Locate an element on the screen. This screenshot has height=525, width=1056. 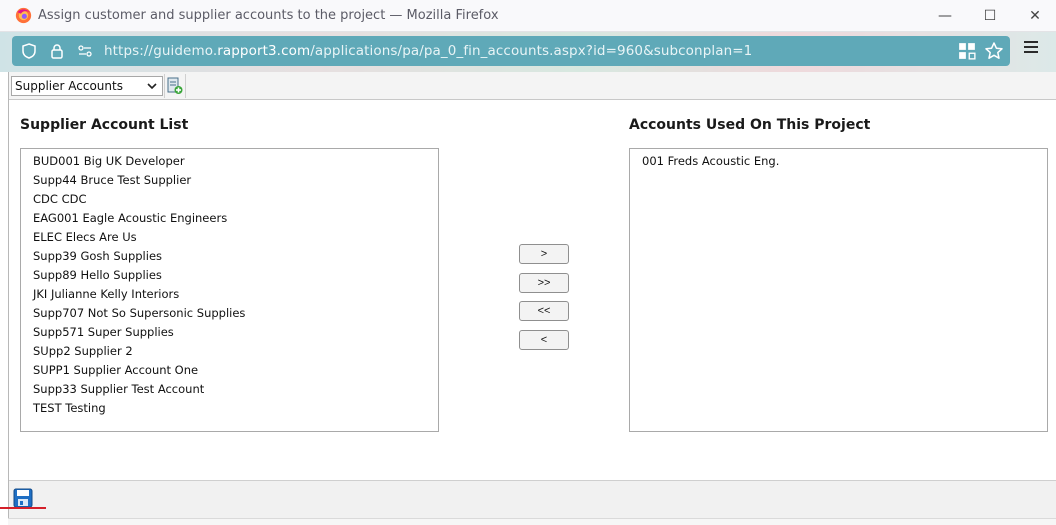
remove-all-button: << is located at coordinates (544, 311).